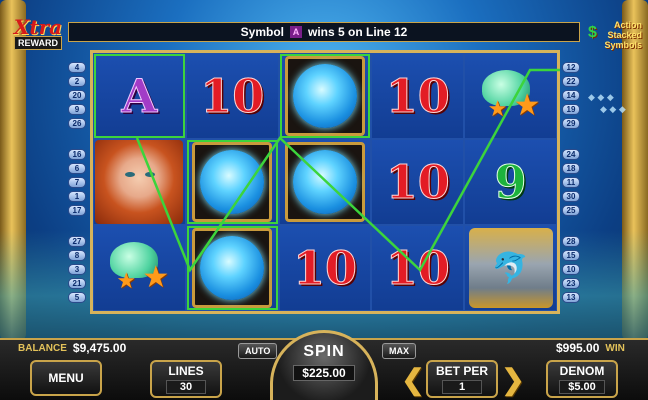 This screenshot has height=400, width=648. I want to click on payline-number: 25, so click(571, 210).